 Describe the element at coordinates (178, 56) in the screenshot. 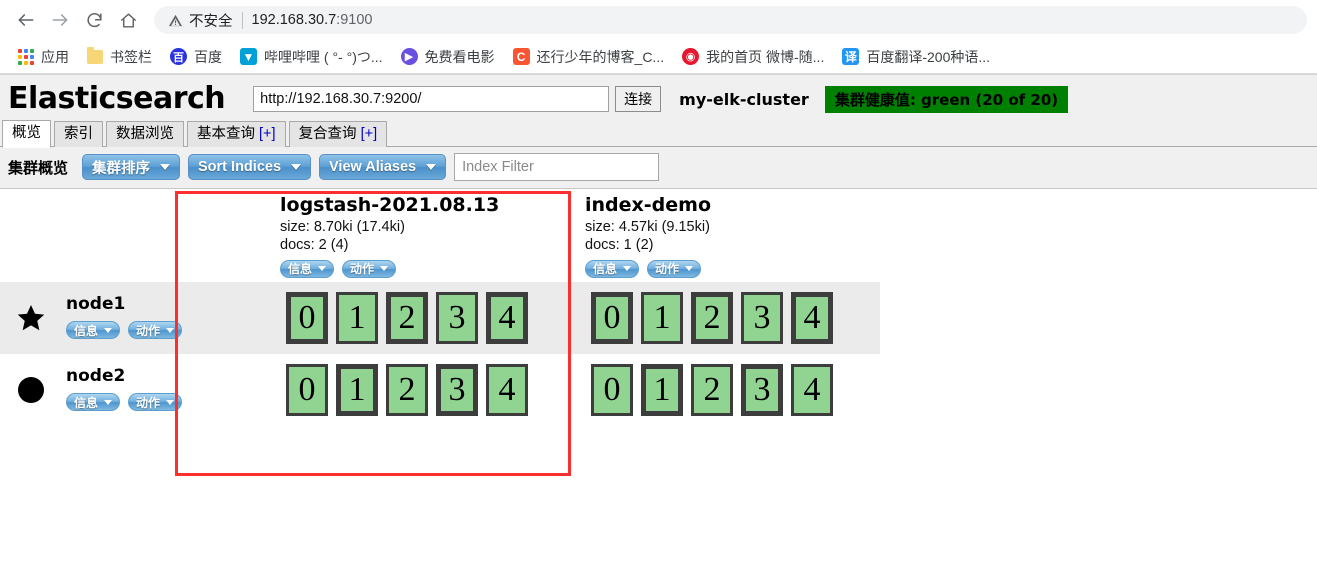

I see `baidu-paw-icon: 百` at that location.